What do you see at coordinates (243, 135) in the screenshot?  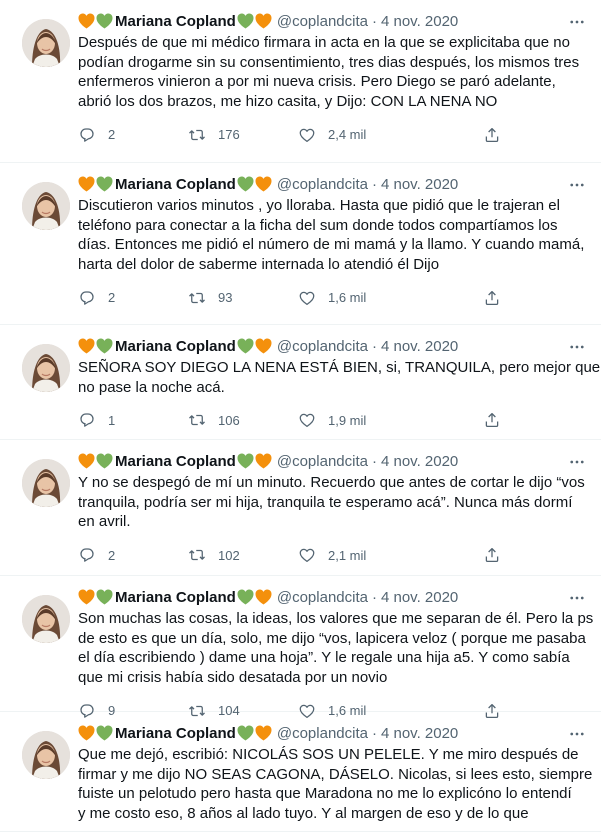 I see `retweet-button: 176` at bounding box center [243, 135].